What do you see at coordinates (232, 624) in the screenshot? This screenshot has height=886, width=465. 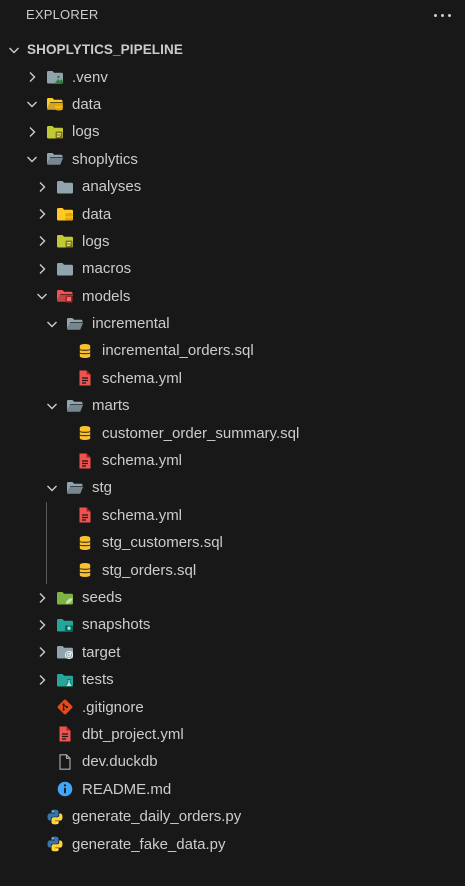 I see `tree-folder: snapshots` at bounding box center [232, 624].